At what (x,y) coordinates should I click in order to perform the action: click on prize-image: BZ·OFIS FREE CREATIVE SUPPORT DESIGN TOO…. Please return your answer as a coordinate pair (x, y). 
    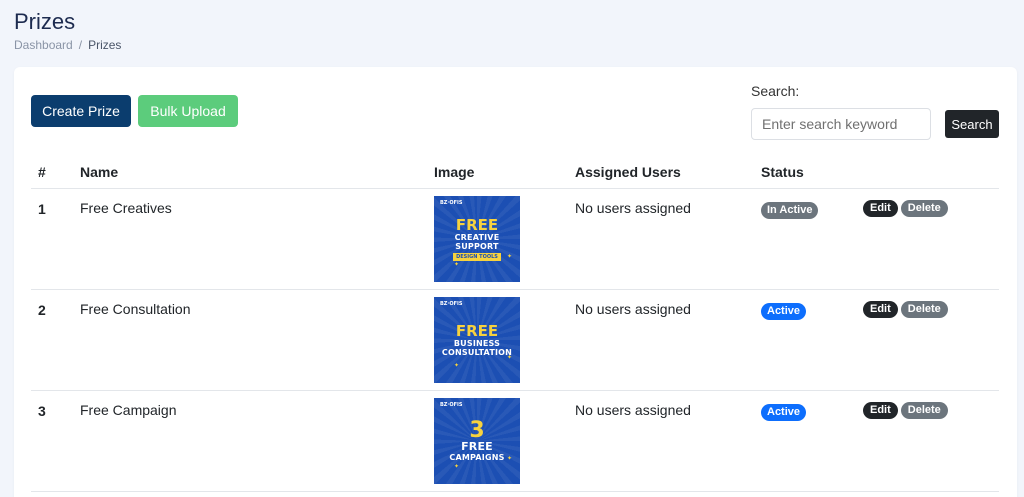
    Looking at the image, I should click on (477, 239).